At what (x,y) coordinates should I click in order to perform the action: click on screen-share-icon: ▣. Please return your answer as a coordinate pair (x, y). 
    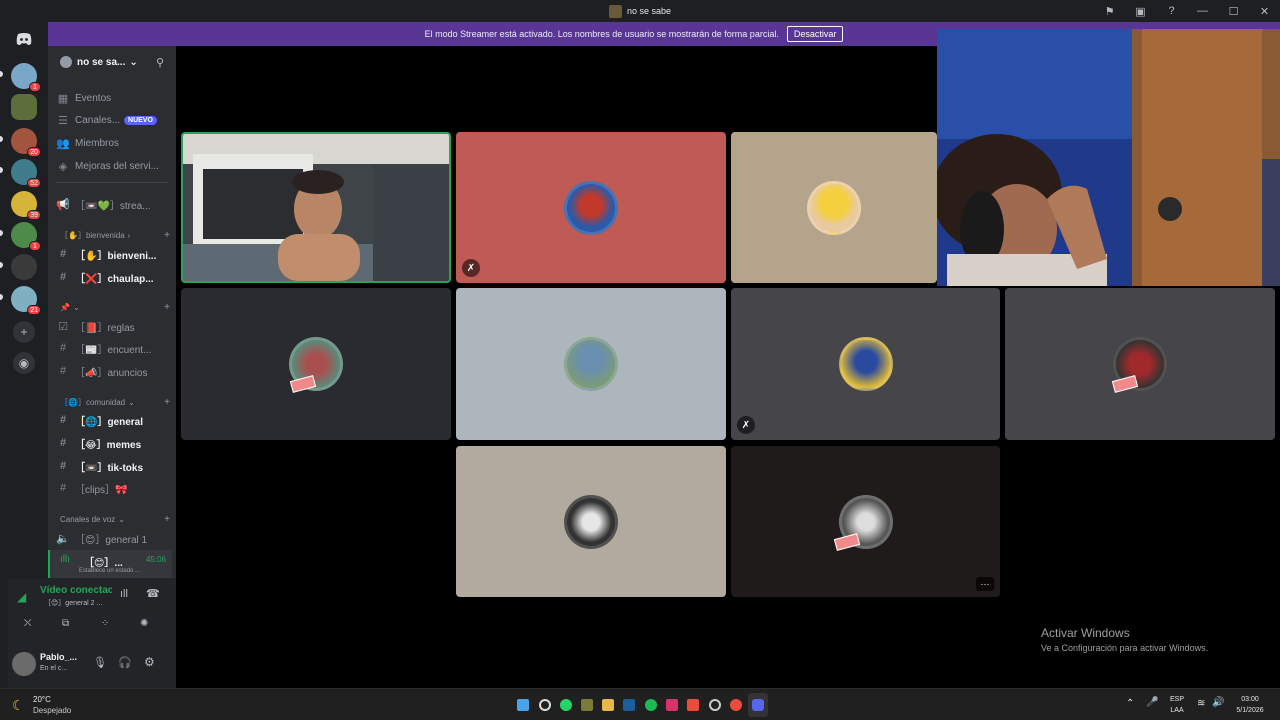
    Looking at the image, I should click on (1140, 11).